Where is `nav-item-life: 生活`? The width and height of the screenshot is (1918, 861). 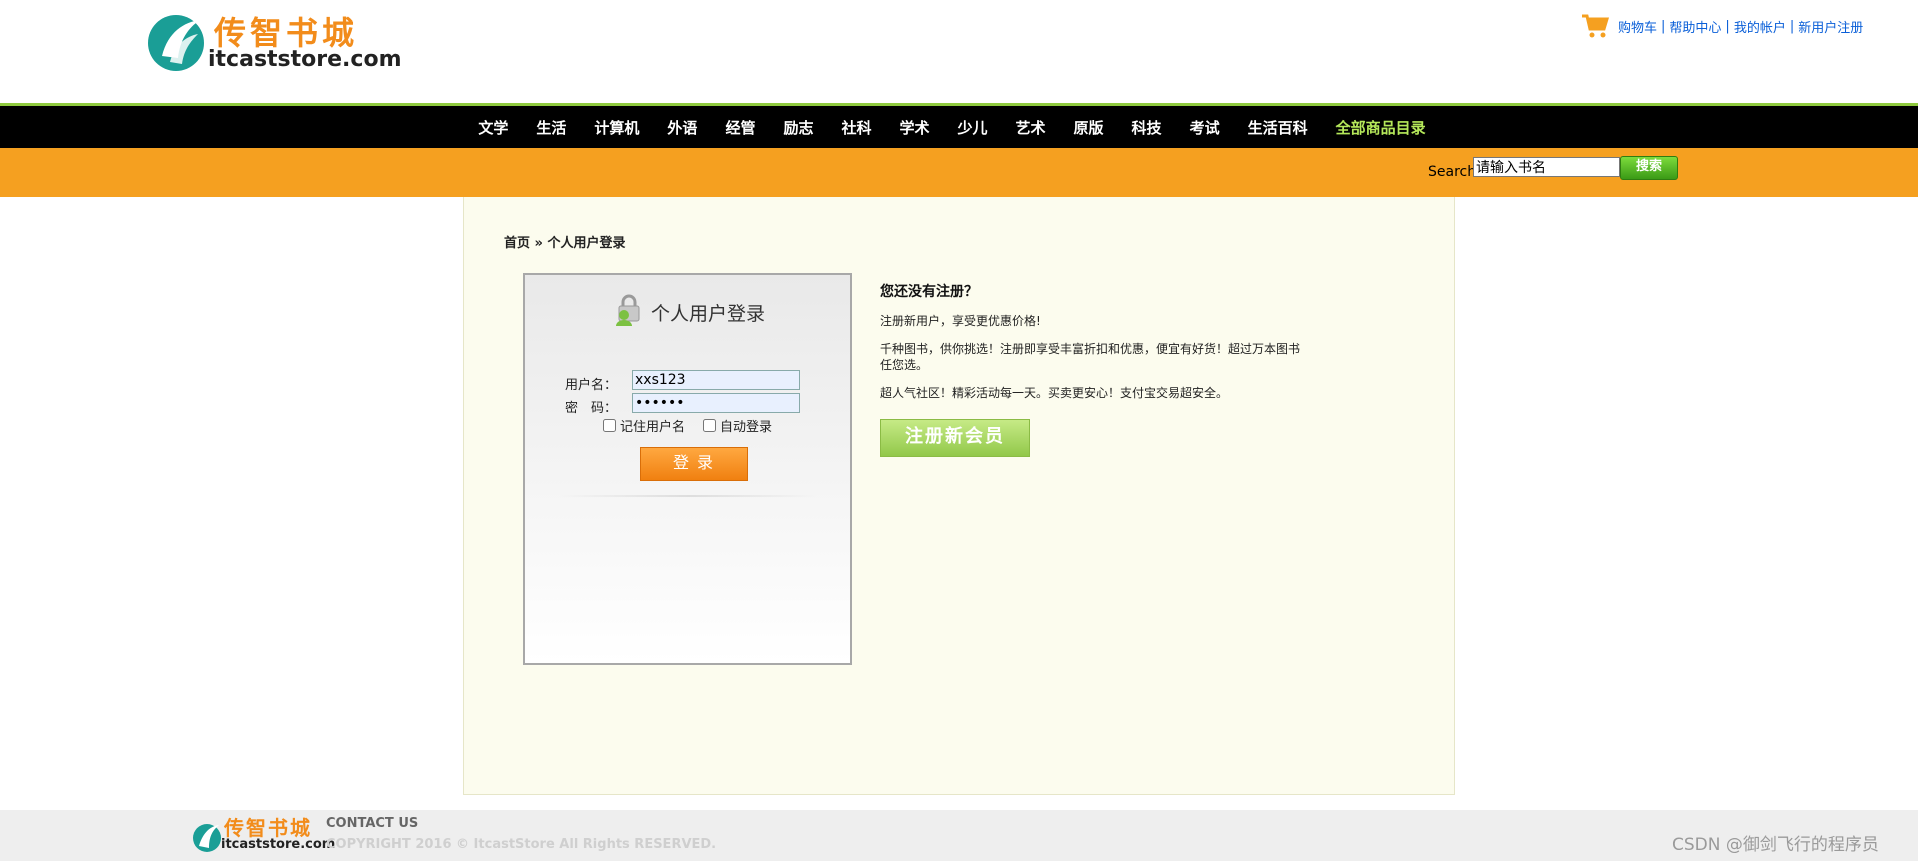
nav-item-life: 生活 is located at coordinates (551, 127).